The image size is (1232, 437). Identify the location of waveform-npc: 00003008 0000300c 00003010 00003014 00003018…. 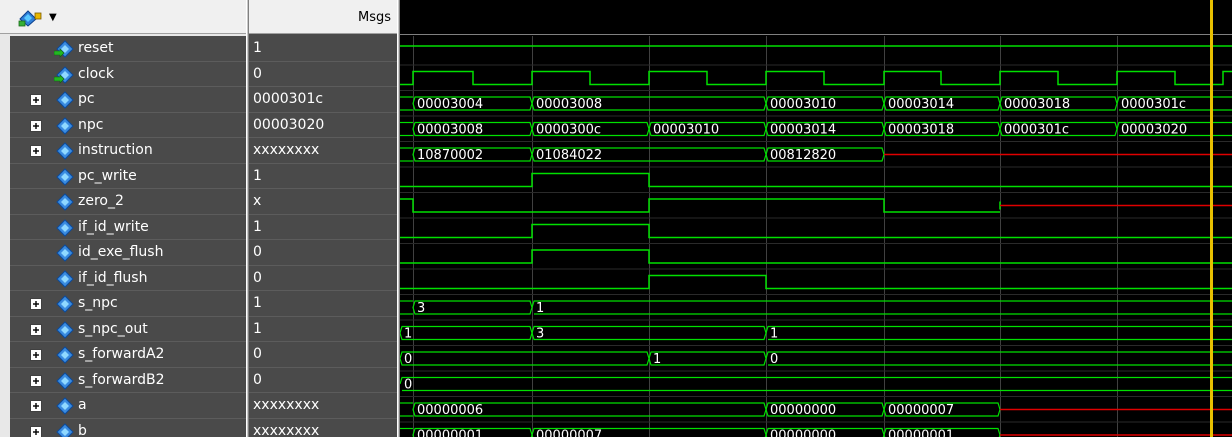
(816, 131).